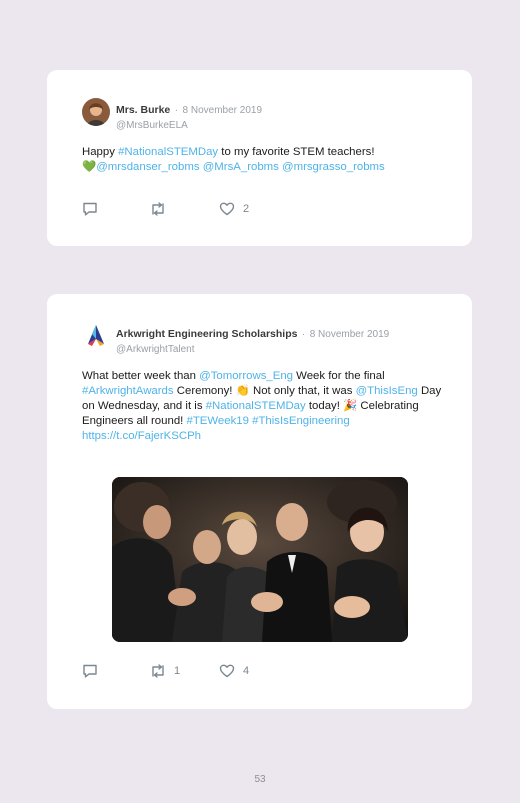 This screenshot has height=803, width=520. Describe the element at coordinates (350, 406) in the screenshot. I see `party-popper-emoji: 🎉` at that location.